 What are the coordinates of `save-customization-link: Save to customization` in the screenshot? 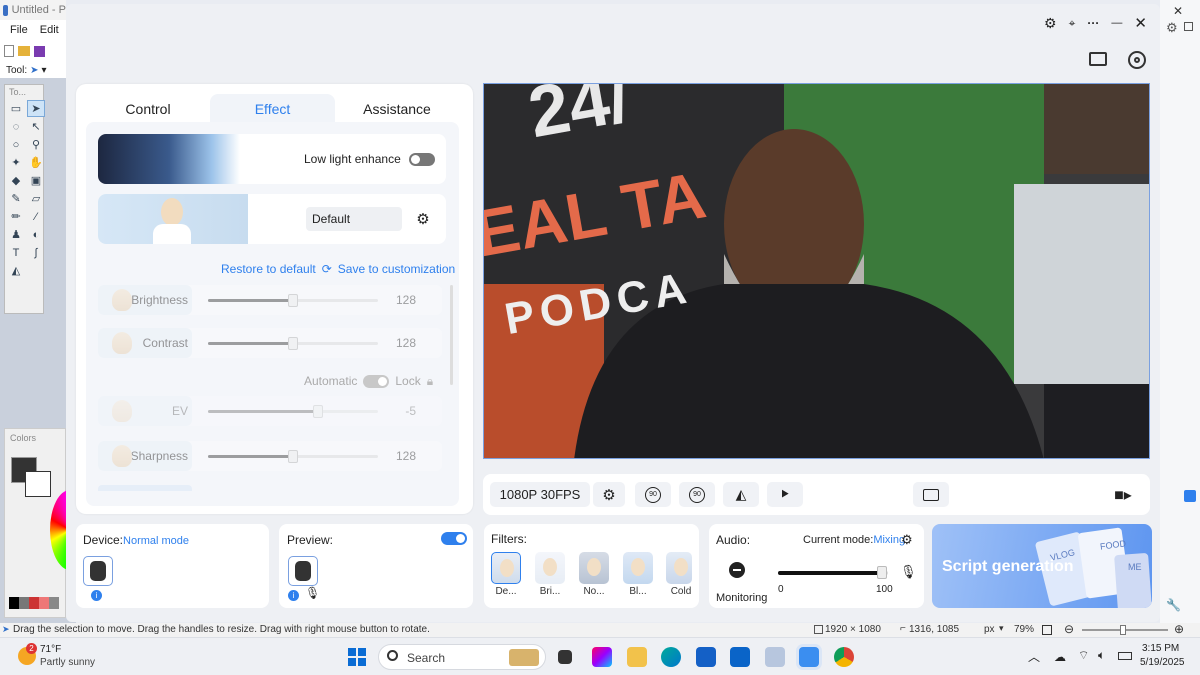 It's located at (396, 270).